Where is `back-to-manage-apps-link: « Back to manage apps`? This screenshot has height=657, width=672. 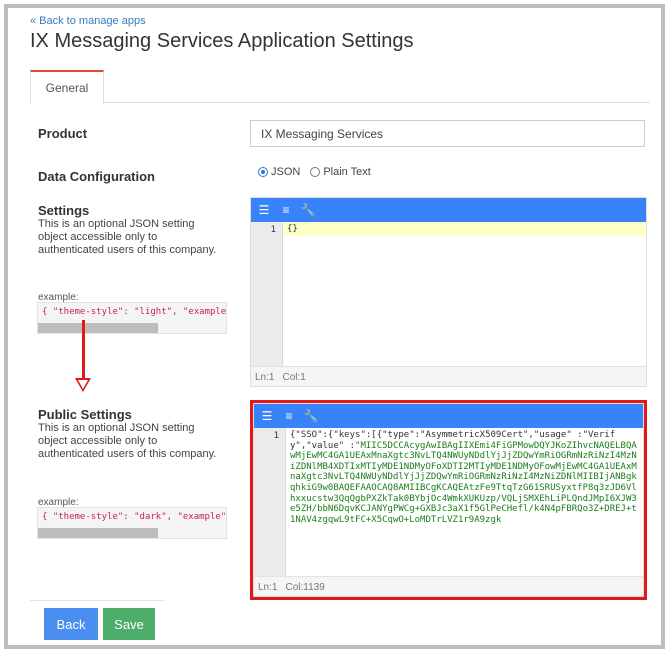
back-to-manage-apps-link: « Back to manage apps is located at coordinates (88, 21).